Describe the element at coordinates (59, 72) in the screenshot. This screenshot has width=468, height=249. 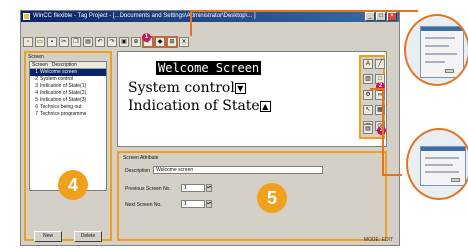
I see `item-desc: Welcome screen` at that location.